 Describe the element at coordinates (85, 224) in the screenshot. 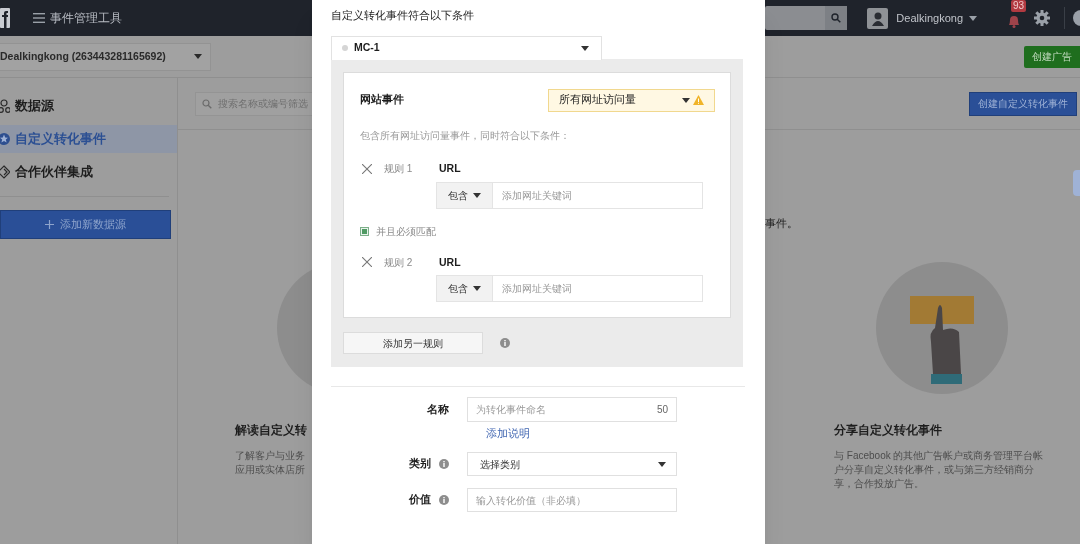

I see `add-source-button: 添加新数据源` at that location.